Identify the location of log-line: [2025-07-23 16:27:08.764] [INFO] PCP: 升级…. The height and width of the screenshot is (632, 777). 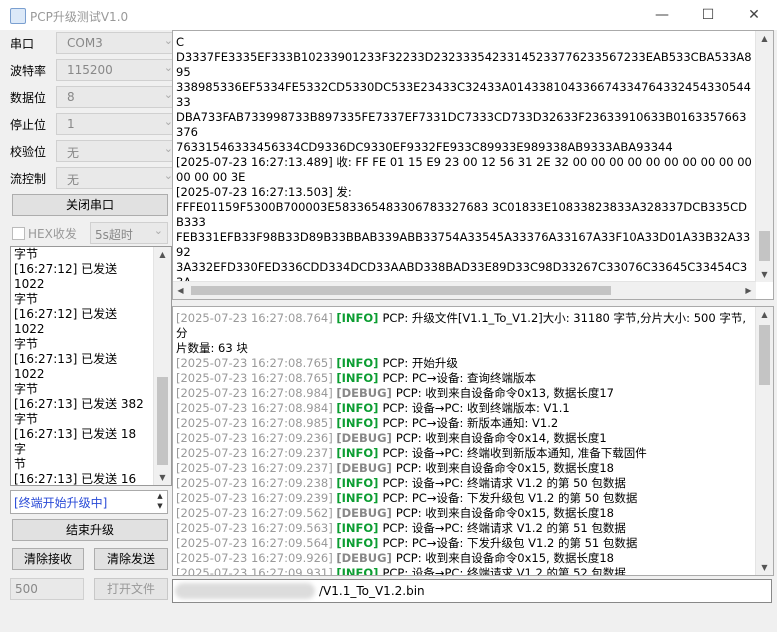
(464, 326).